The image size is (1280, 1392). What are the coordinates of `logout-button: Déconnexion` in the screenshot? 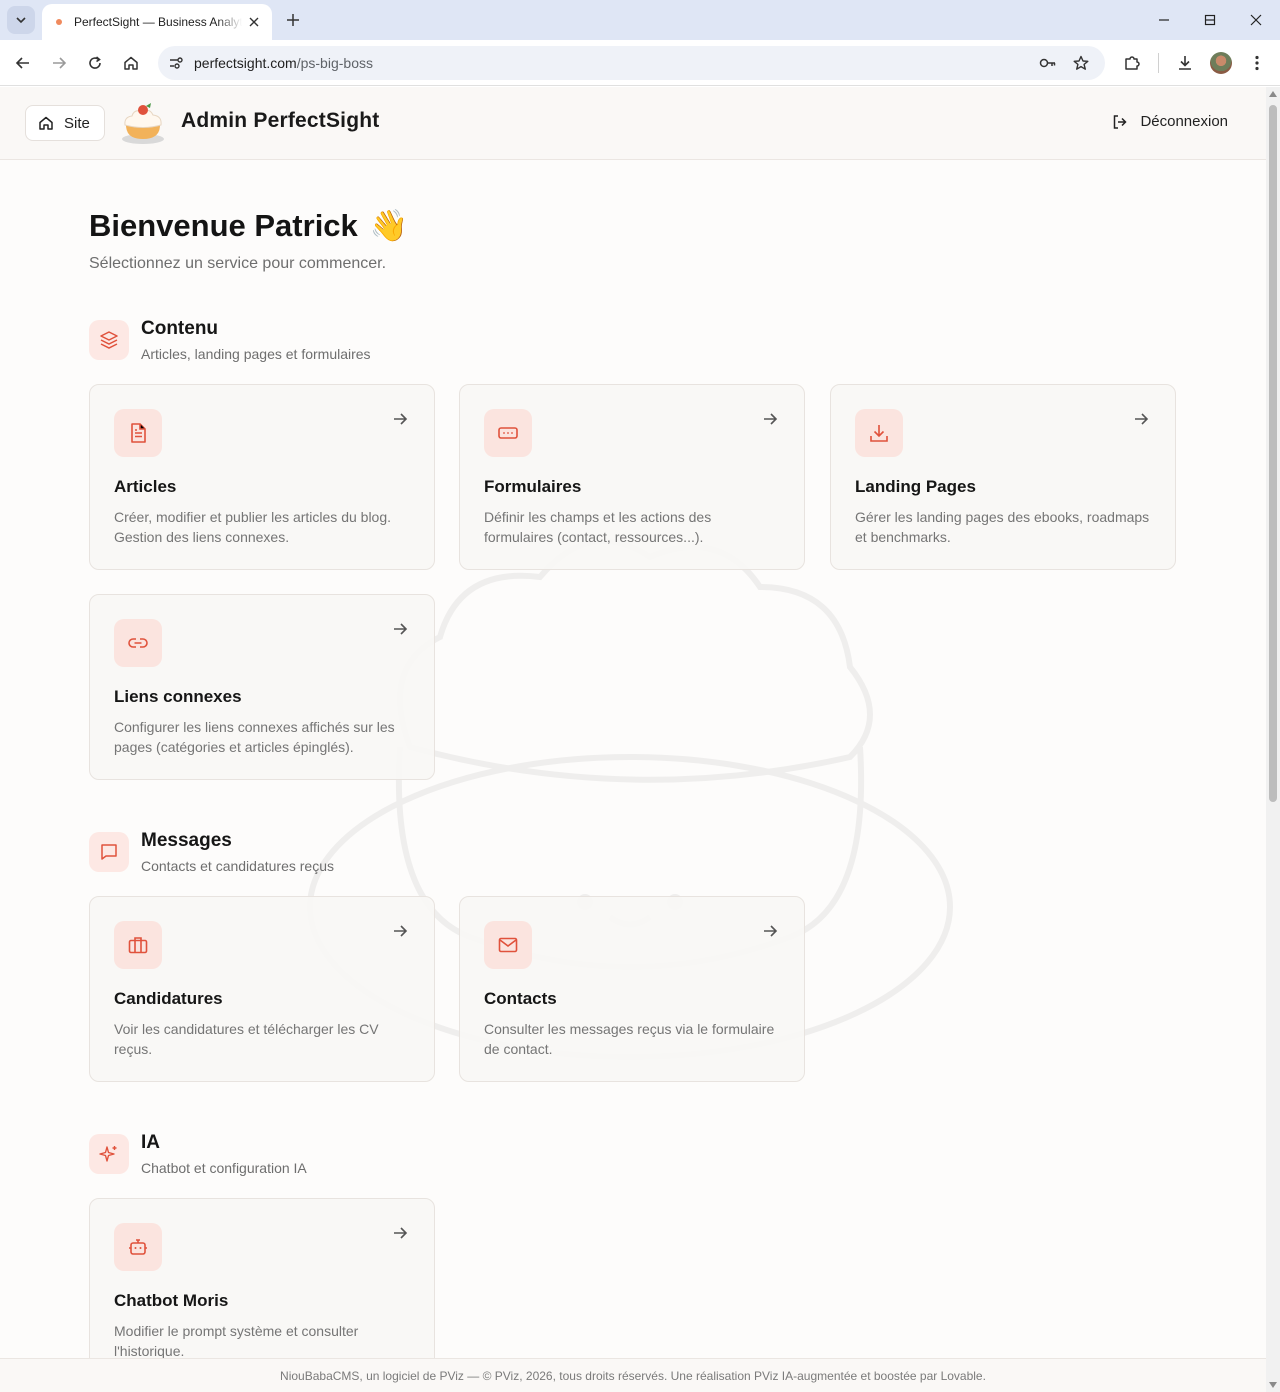 It's located at (1170, 121).